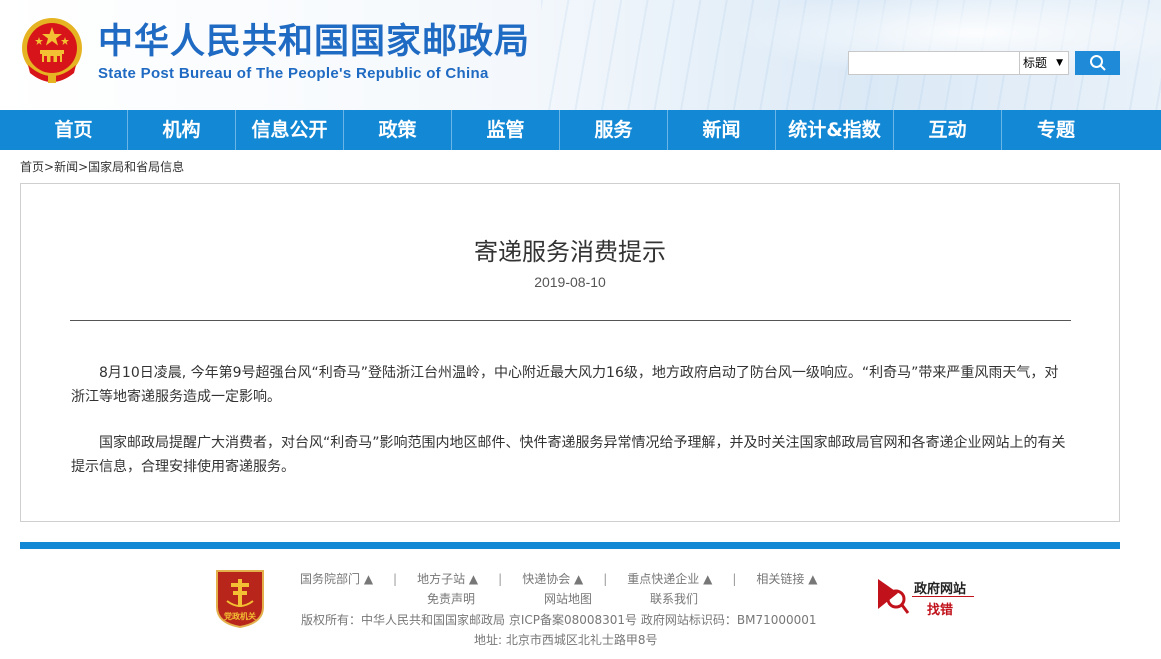 The image size is (1161, 659). What do you see at coordinates (182, 130) in the screenshot?
I see `nav-item-organization: 机构` at bounding box center [182, 130].